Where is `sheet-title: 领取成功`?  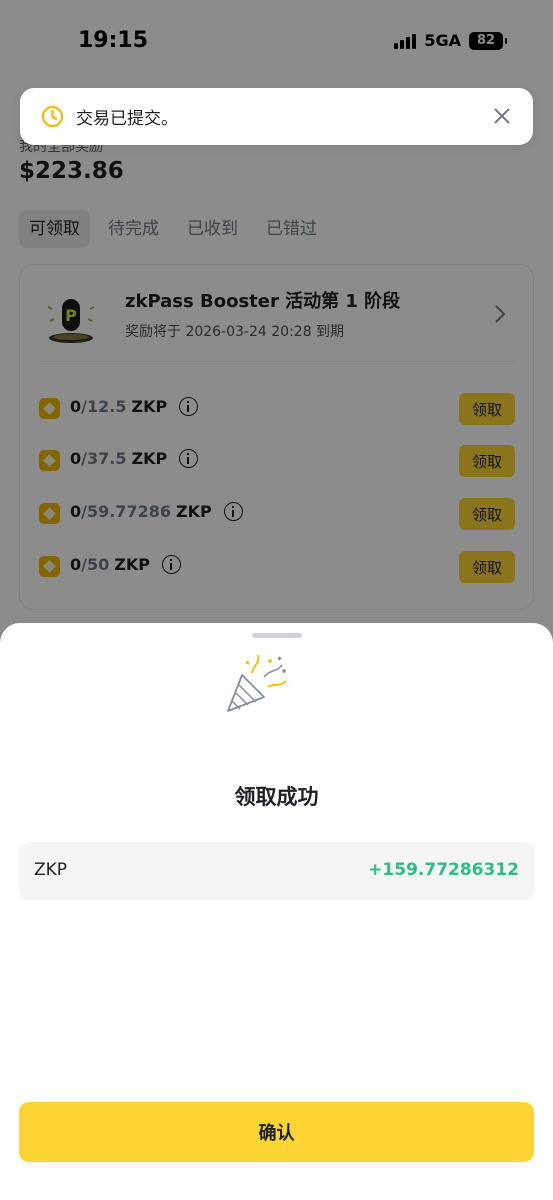
sheet-title: 领取成功 is located at coordinates (276, 797).